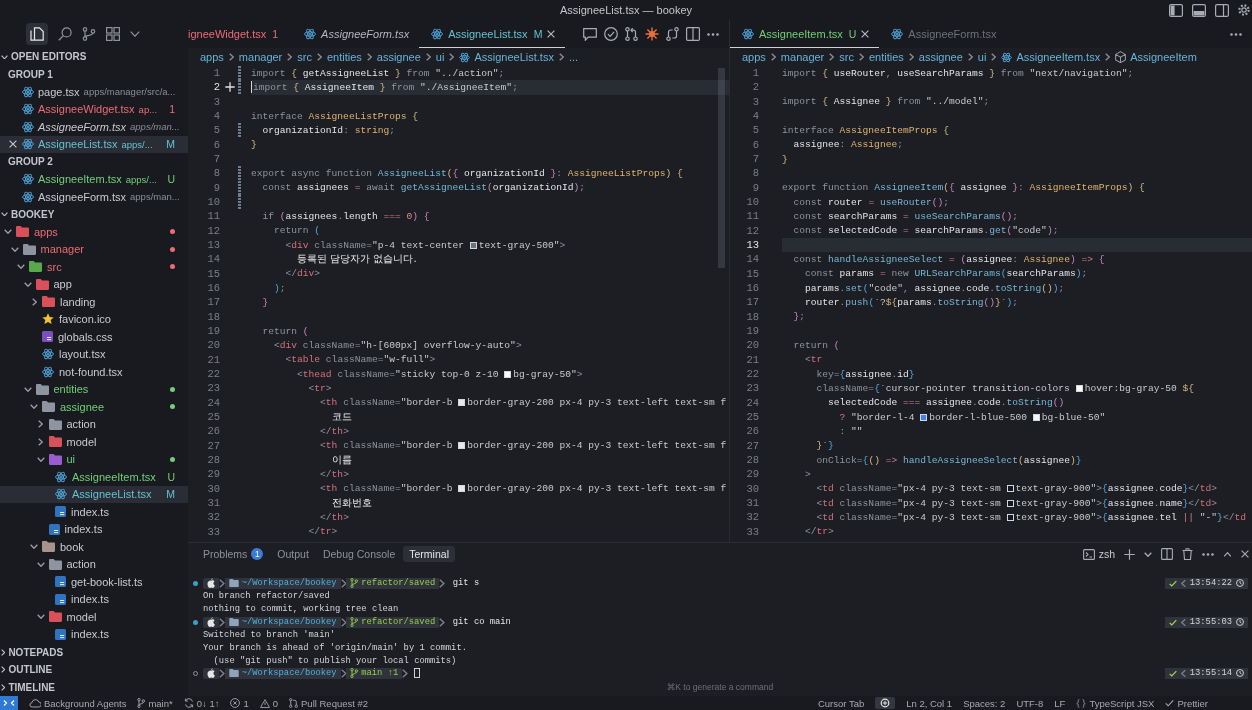  I want to click on tree-item: entities, so click(94, 389).